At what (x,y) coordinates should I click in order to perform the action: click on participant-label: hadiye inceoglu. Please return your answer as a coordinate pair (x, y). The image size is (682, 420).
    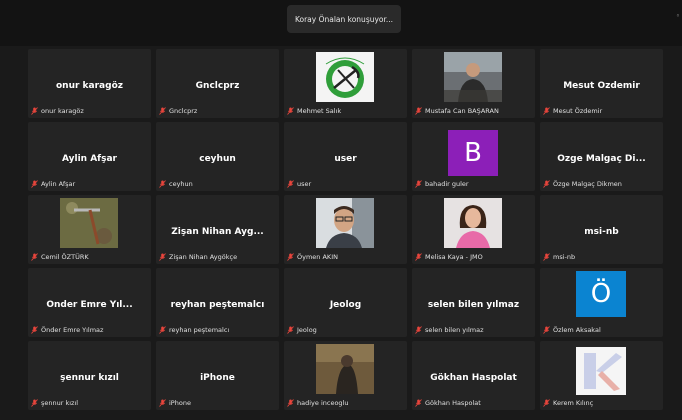
    Looking at the image, I should click on (317, 402).